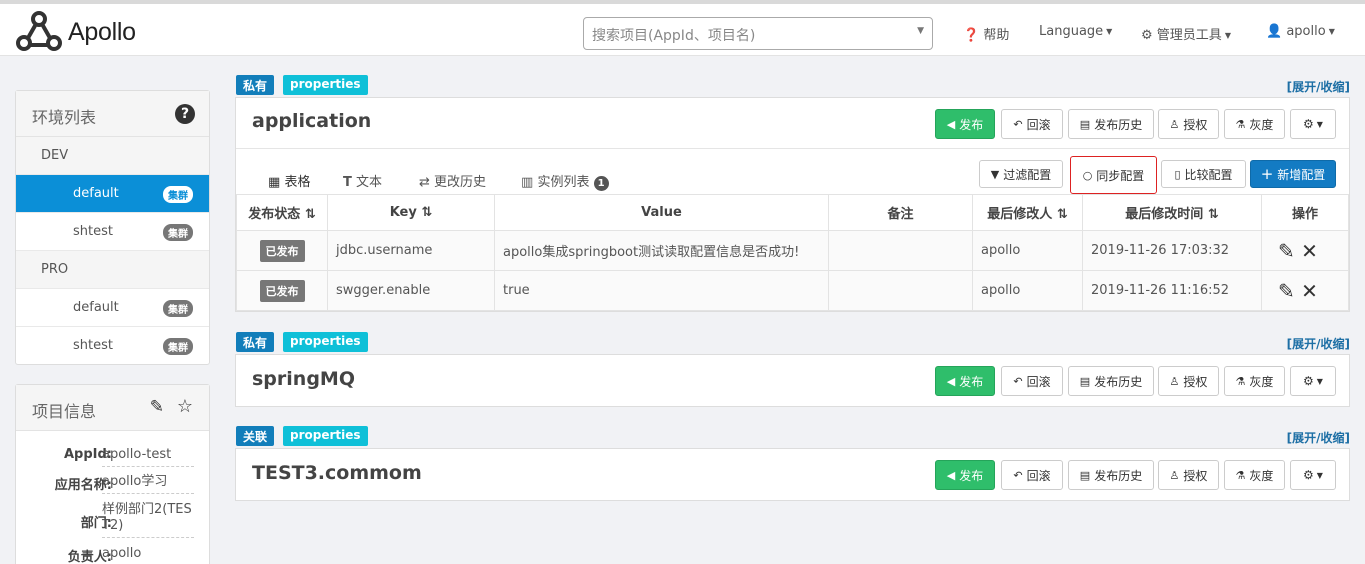 The image size is (1365, 564). I want to click on question-circle-icon: ?, so click(185, 114).